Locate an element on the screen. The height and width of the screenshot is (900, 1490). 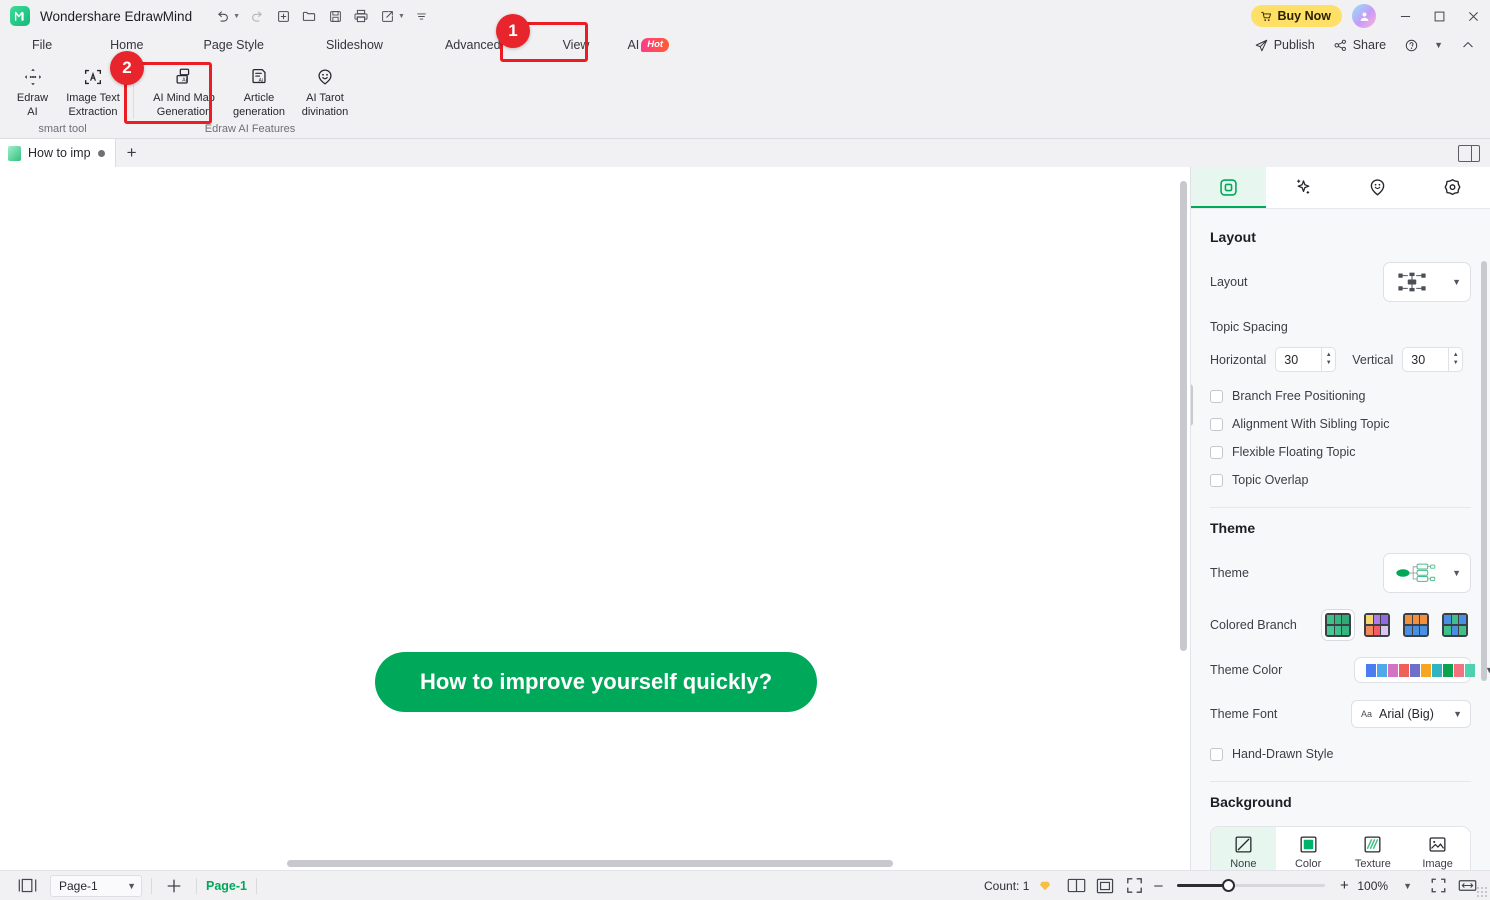
add-page-icon is located at coordinates (174, 886).